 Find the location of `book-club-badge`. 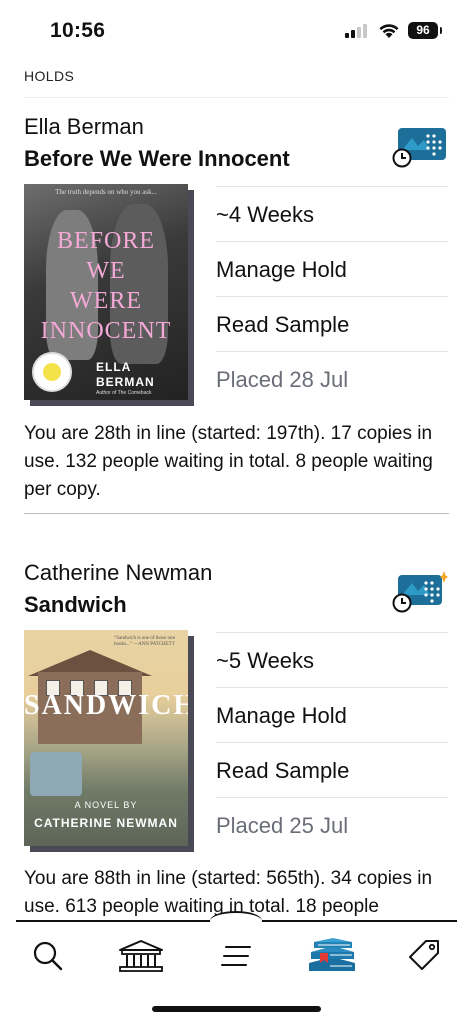

book-club-badge is located at coordinates (52, 372).